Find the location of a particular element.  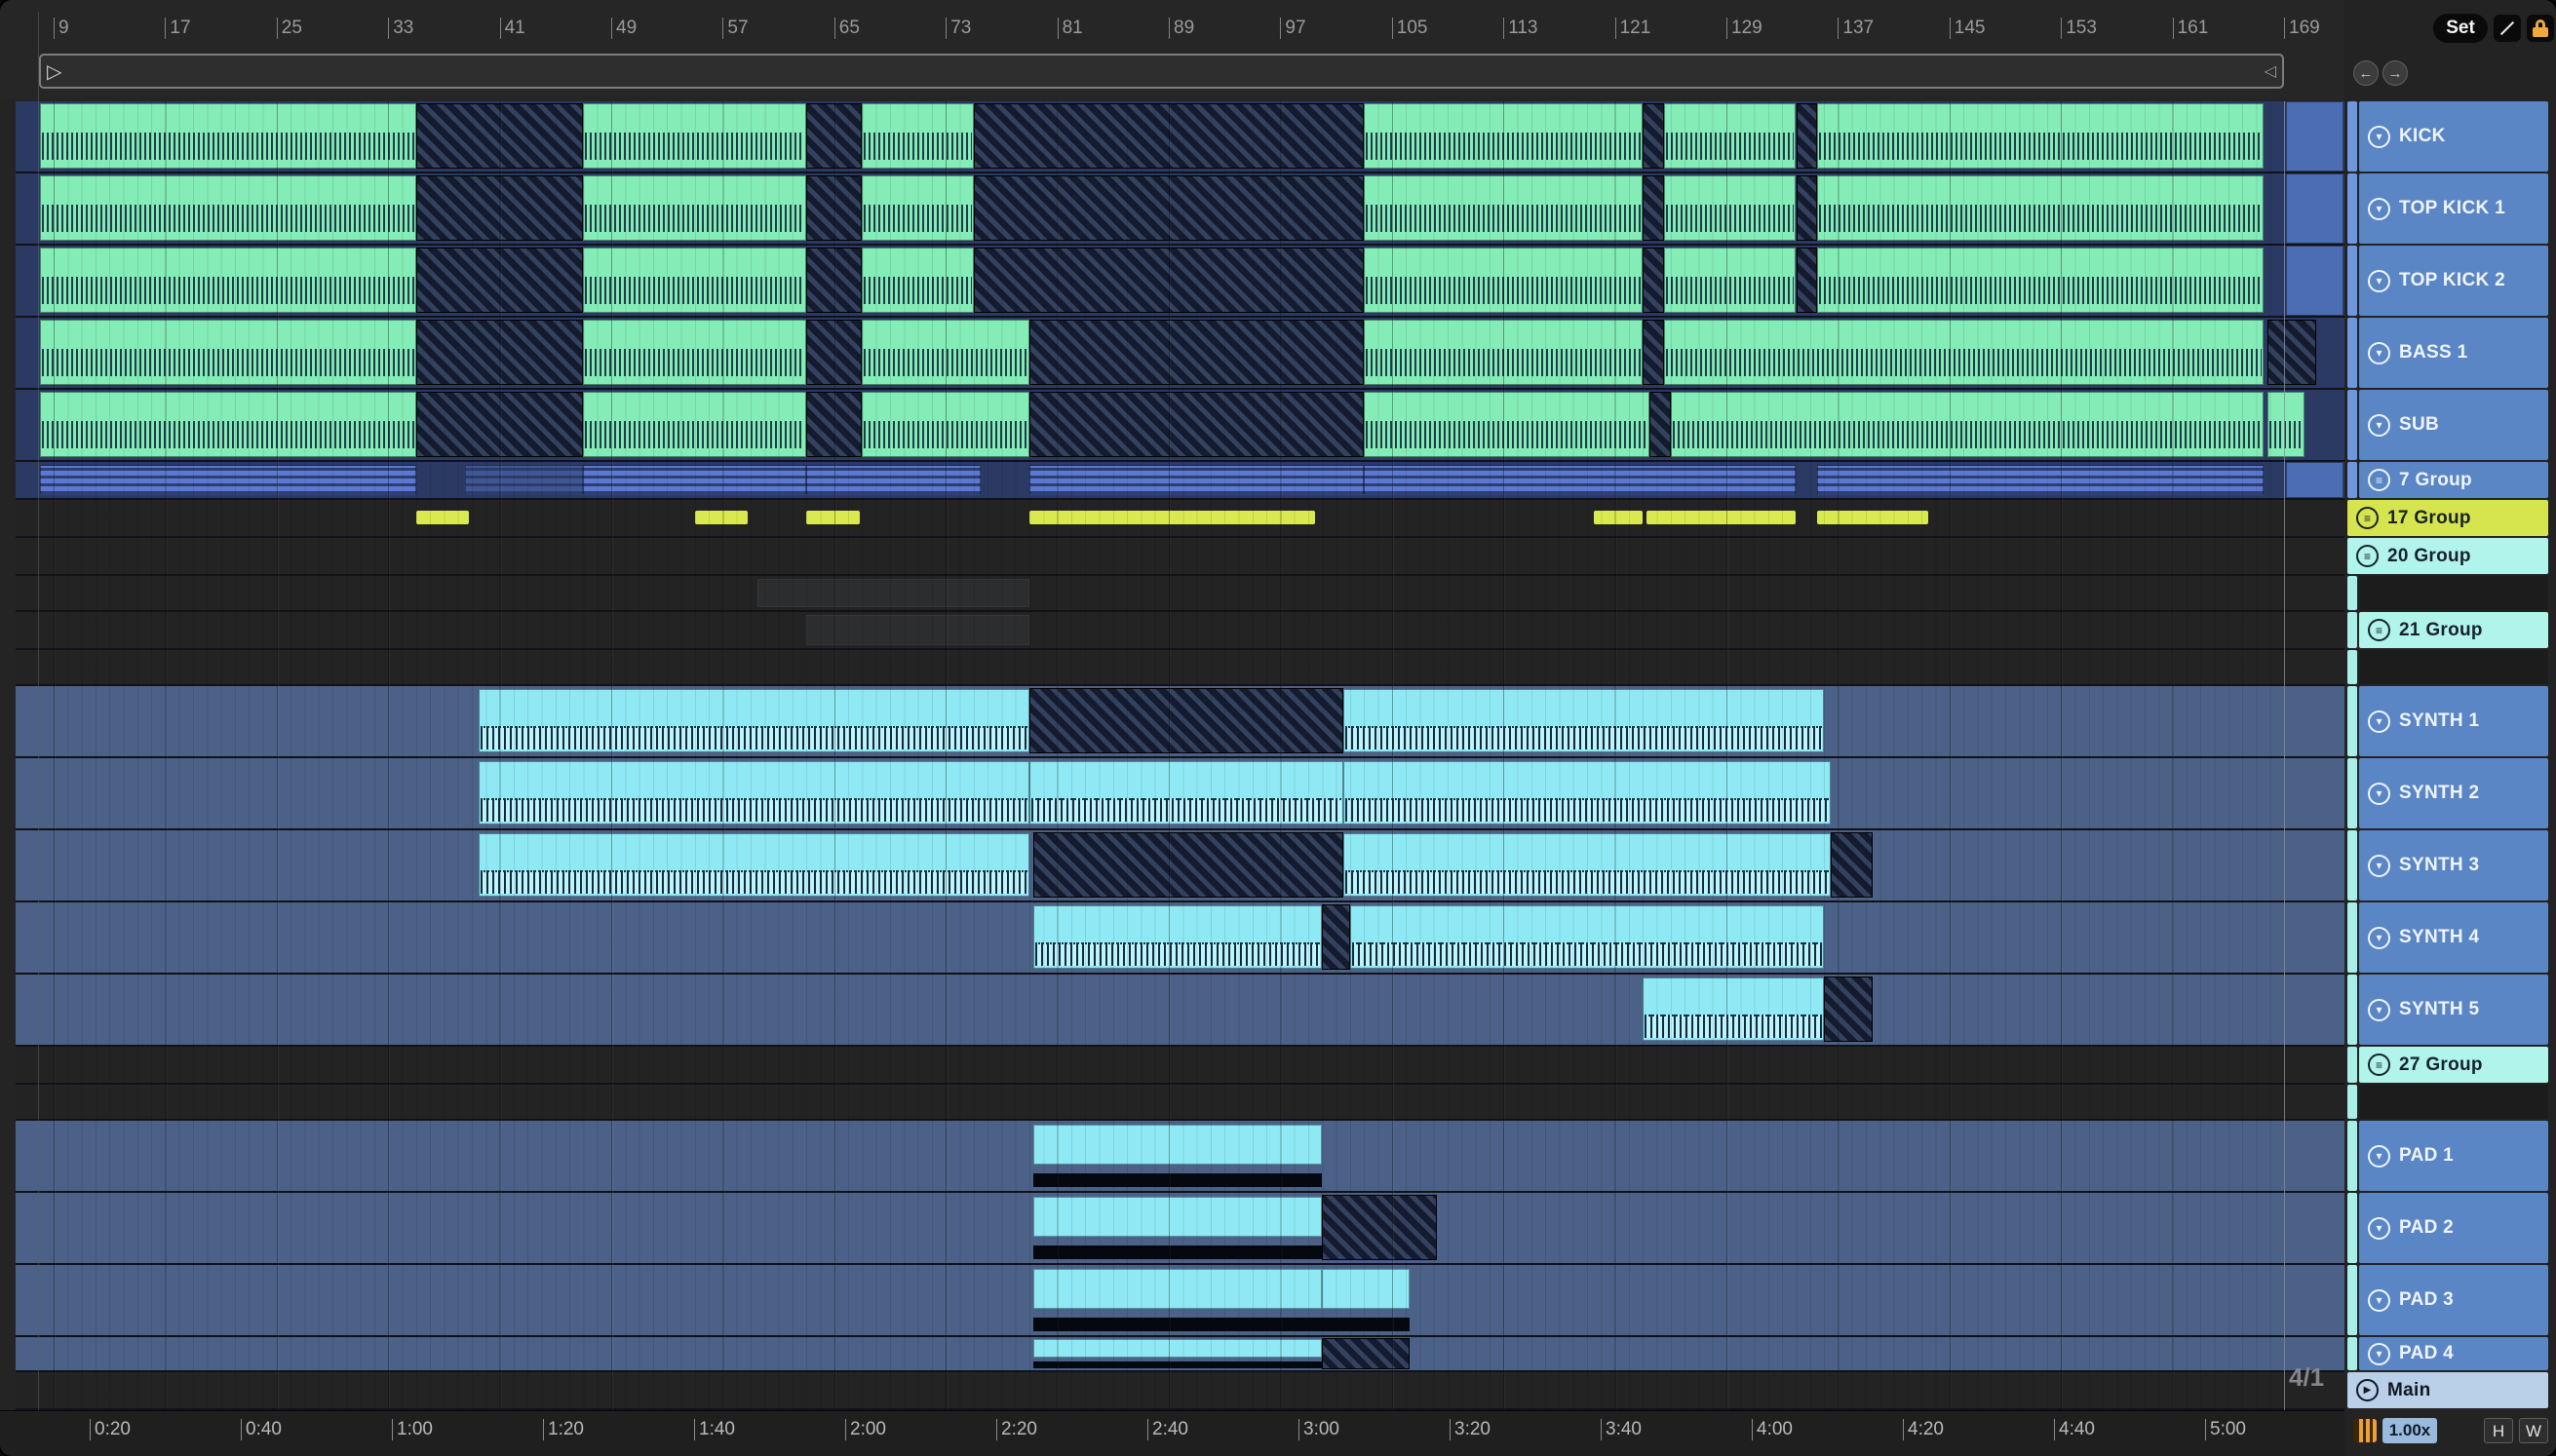

track-header-synth-3: ▾ SYNTH 3 is located at coordinates (2447, 865).